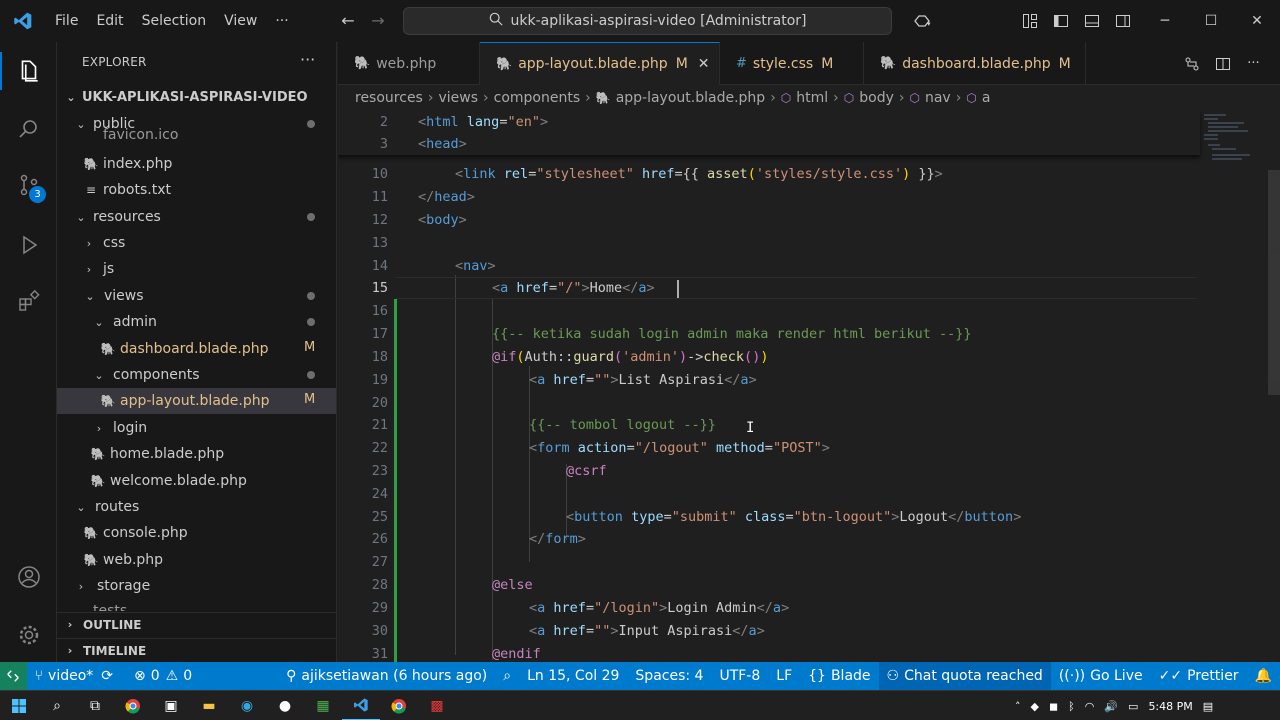  What do you see at coordinates (1222, 64) in the screenshot?
I see `split-editor-icon` at bounding box center [1222, 64].